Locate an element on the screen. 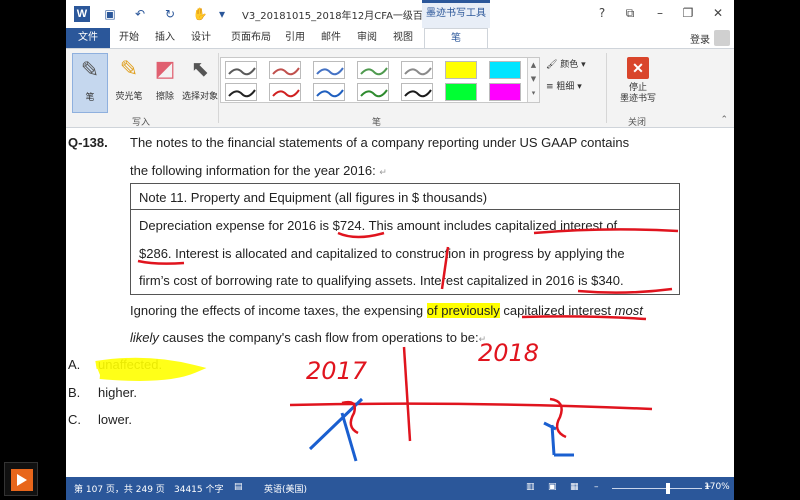 This screenshot has height=500, width=800. pen-color-dropdown: 🖌 颜色 ▾ is located at coordinates (566, 63).